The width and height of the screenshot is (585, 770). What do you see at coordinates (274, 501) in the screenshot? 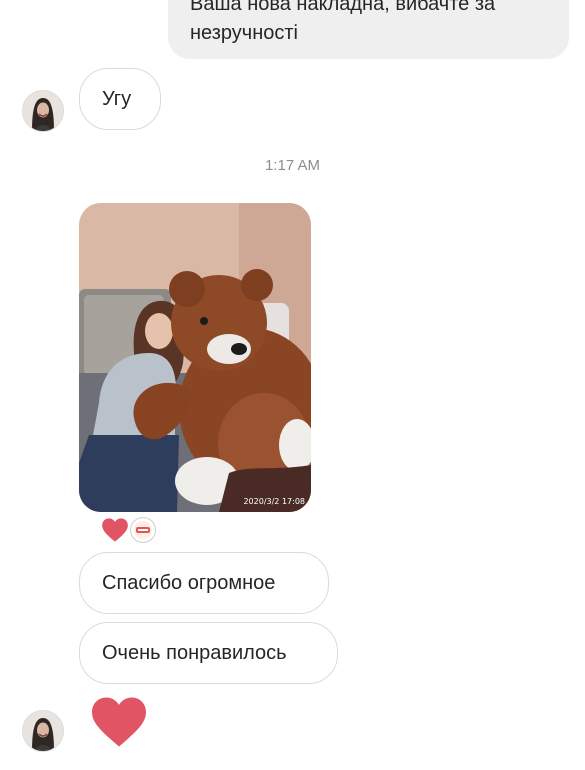
I see `photo-date-stamp: 2020/3/2 17:08` at bounding box center [274, 501].